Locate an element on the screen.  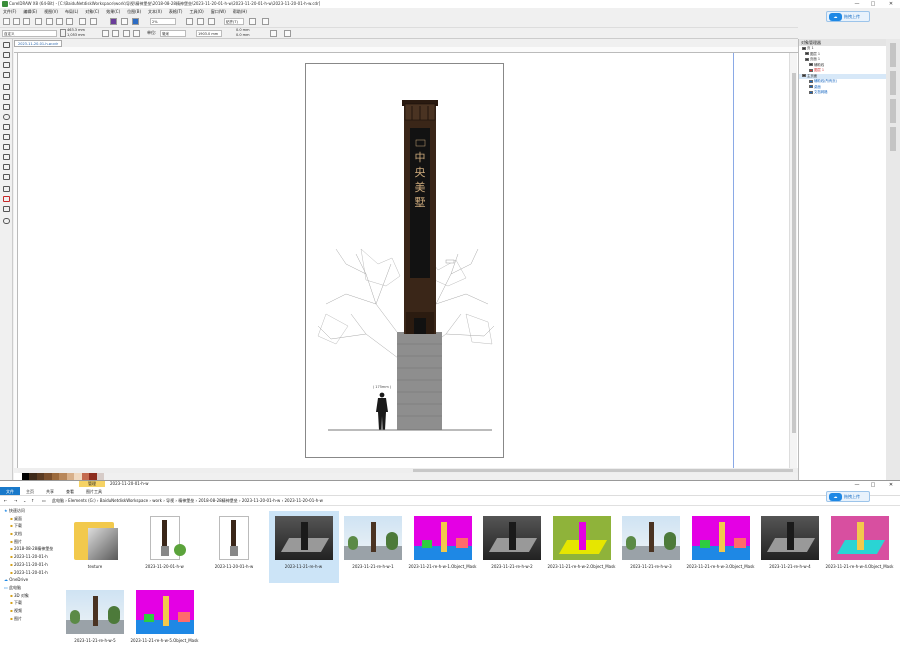
upload-button-top: ☁ 拖拽上传 is located at coordinates (848, 16).